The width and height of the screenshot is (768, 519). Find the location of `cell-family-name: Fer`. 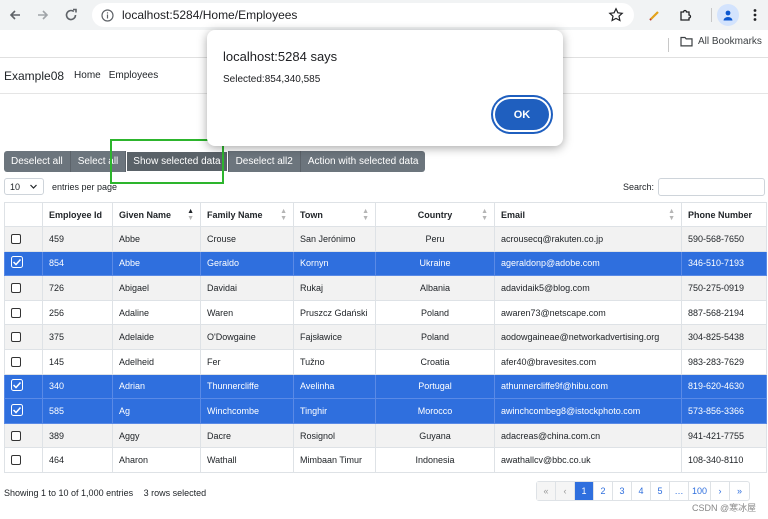

cell-family-name: Fer is located at coordinates (247, 361).